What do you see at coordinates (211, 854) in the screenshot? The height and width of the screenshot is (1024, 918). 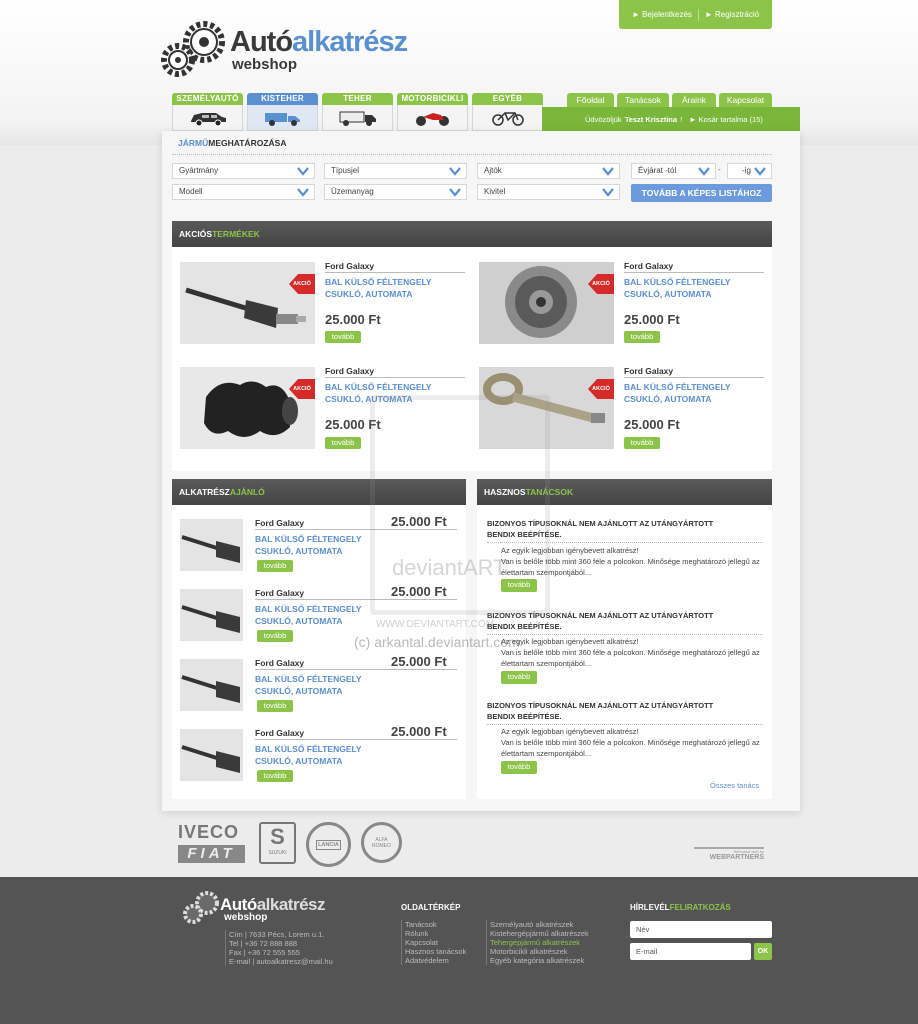 I see `fiat-logo: FIAT` at bounding box center [211, 854].